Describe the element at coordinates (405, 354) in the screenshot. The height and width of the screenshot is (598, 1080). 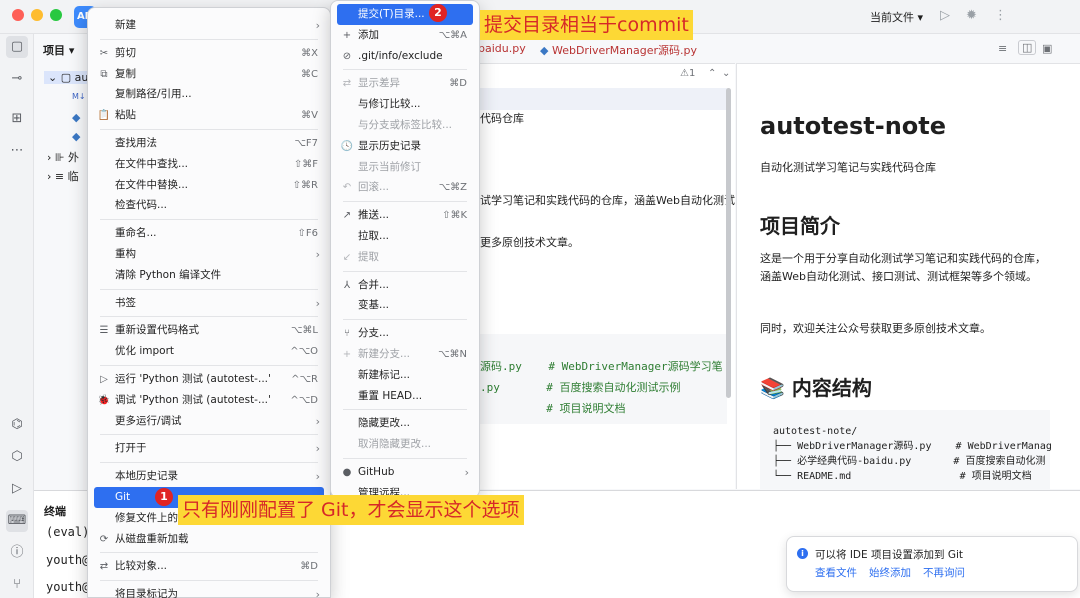
I see `git-menu-item: + 新建分支... ⌥⌘N` at that location.